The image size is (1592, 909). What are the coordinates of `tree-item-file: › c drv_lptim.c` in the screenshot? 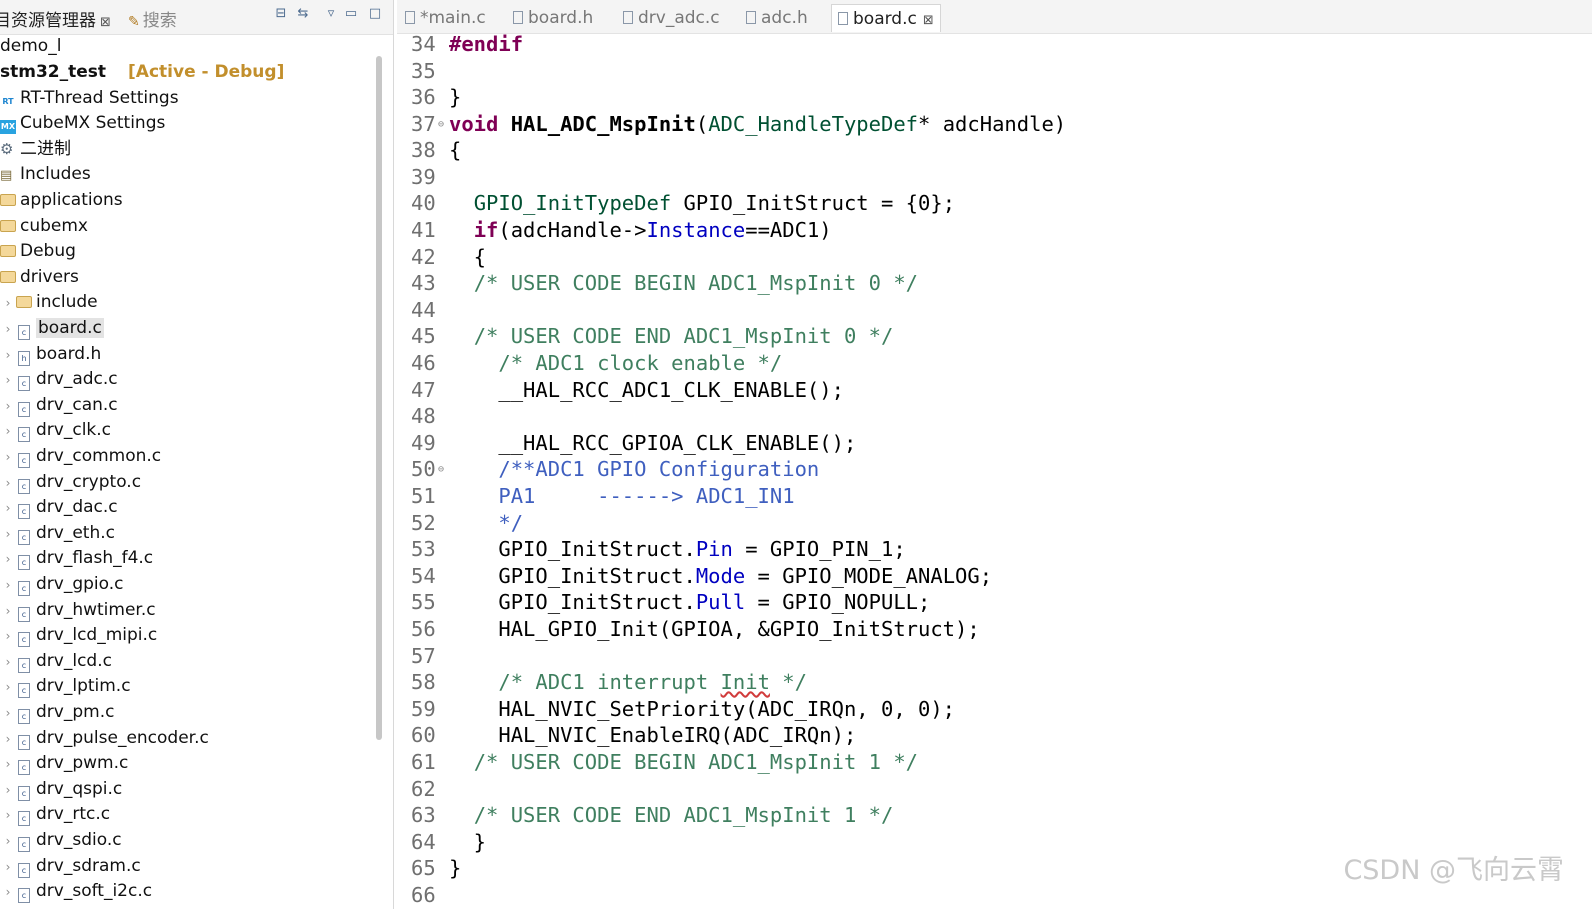 It's located at (65, 686).